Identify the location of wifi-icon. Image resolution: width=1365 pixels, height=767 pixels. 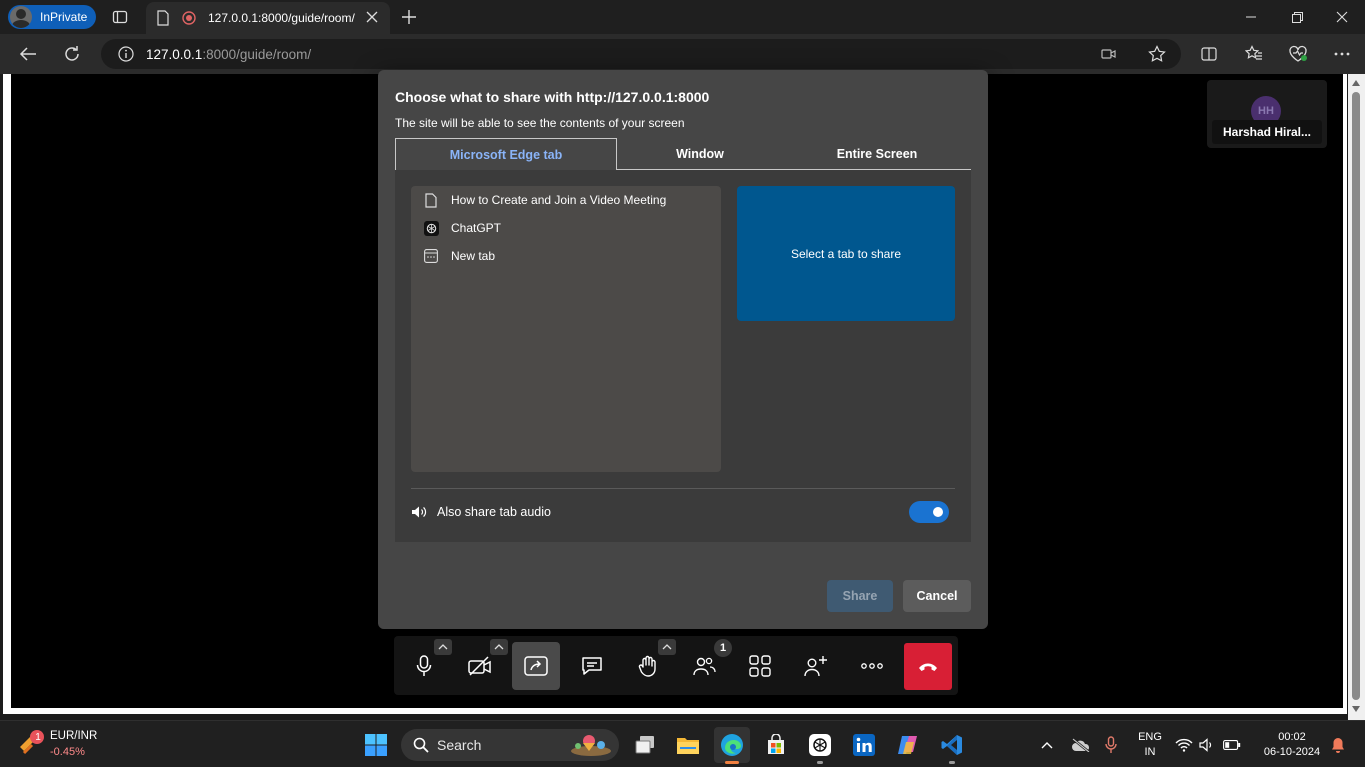
(1184, 745).